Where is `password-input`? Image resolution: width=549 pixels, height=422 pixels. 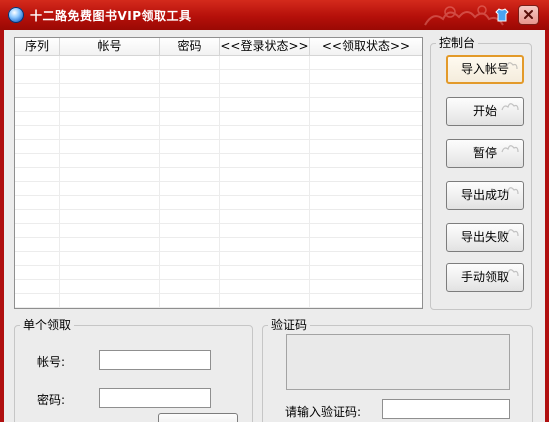 password-input is located at coordinates (155, 398).